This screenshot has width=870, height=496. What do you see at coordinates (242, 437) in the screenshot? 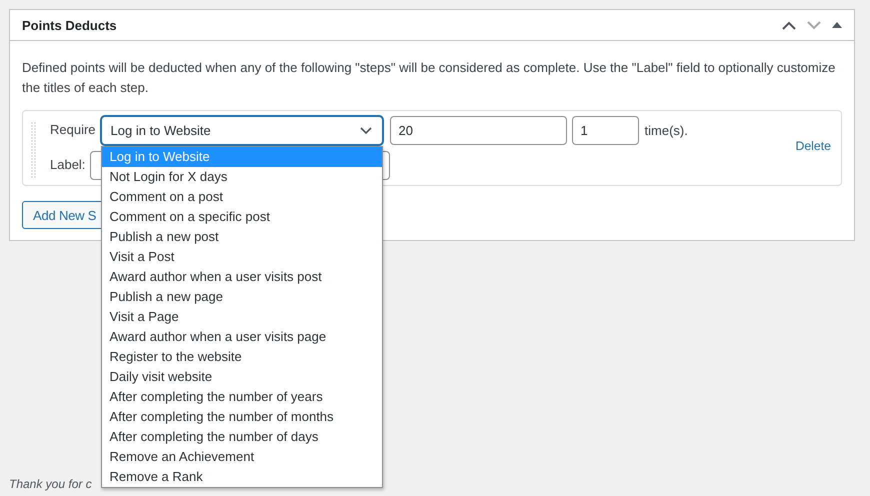
I see `dropdown-option: After completing the number of days` at bounding box center [242, 437].